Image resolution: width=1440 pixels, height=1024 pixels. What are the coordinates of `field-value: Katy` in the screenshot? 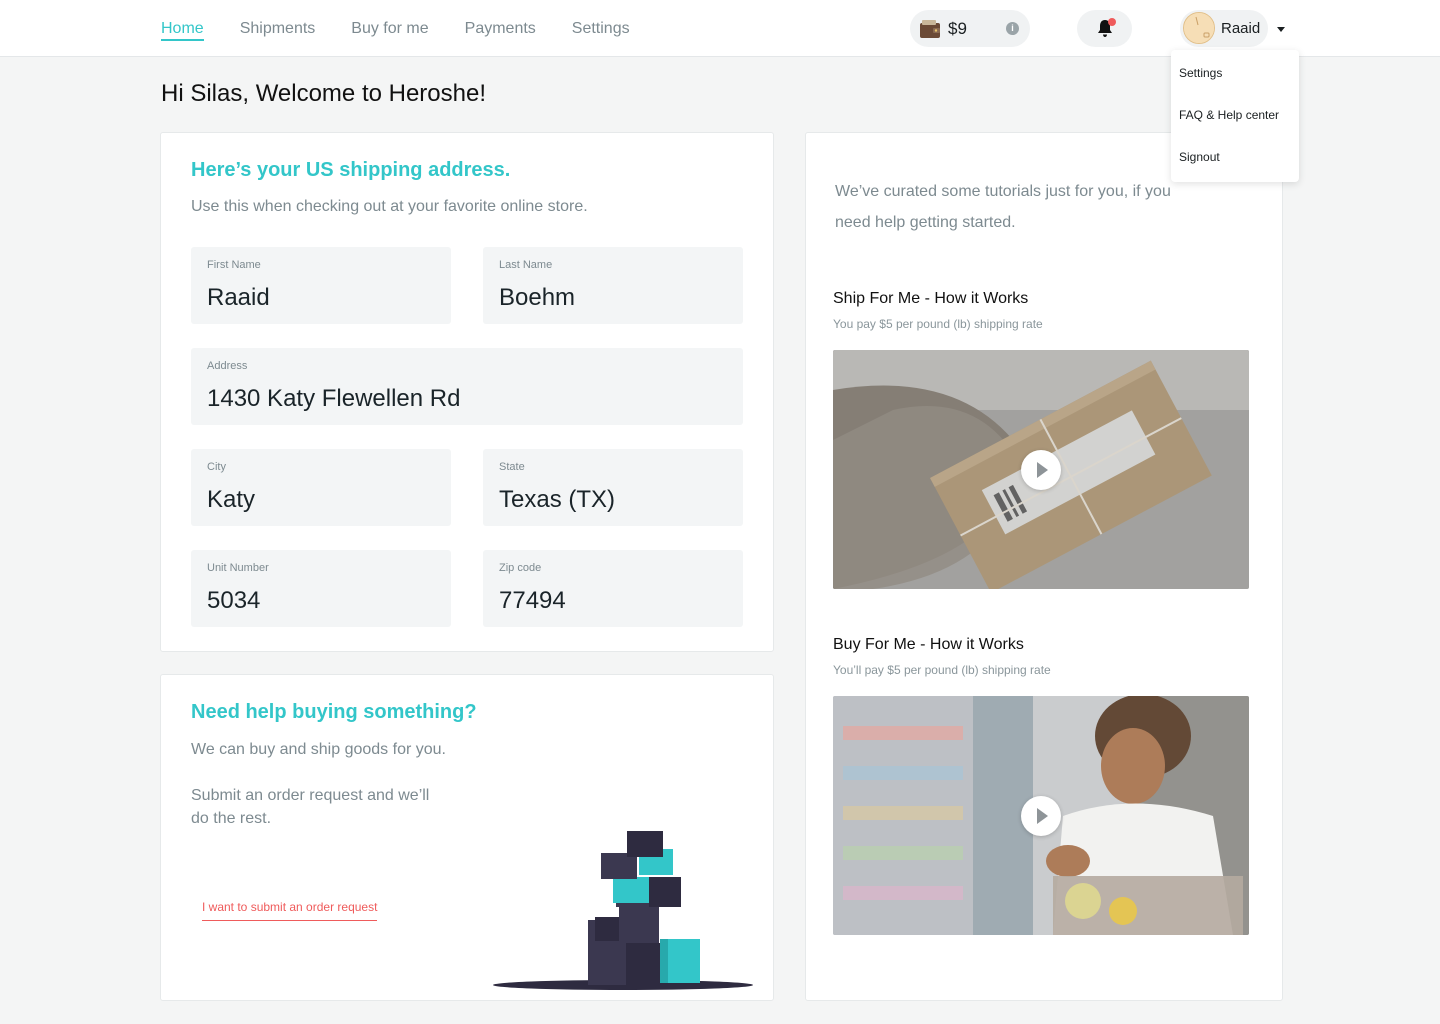 It's located at (231, 499).